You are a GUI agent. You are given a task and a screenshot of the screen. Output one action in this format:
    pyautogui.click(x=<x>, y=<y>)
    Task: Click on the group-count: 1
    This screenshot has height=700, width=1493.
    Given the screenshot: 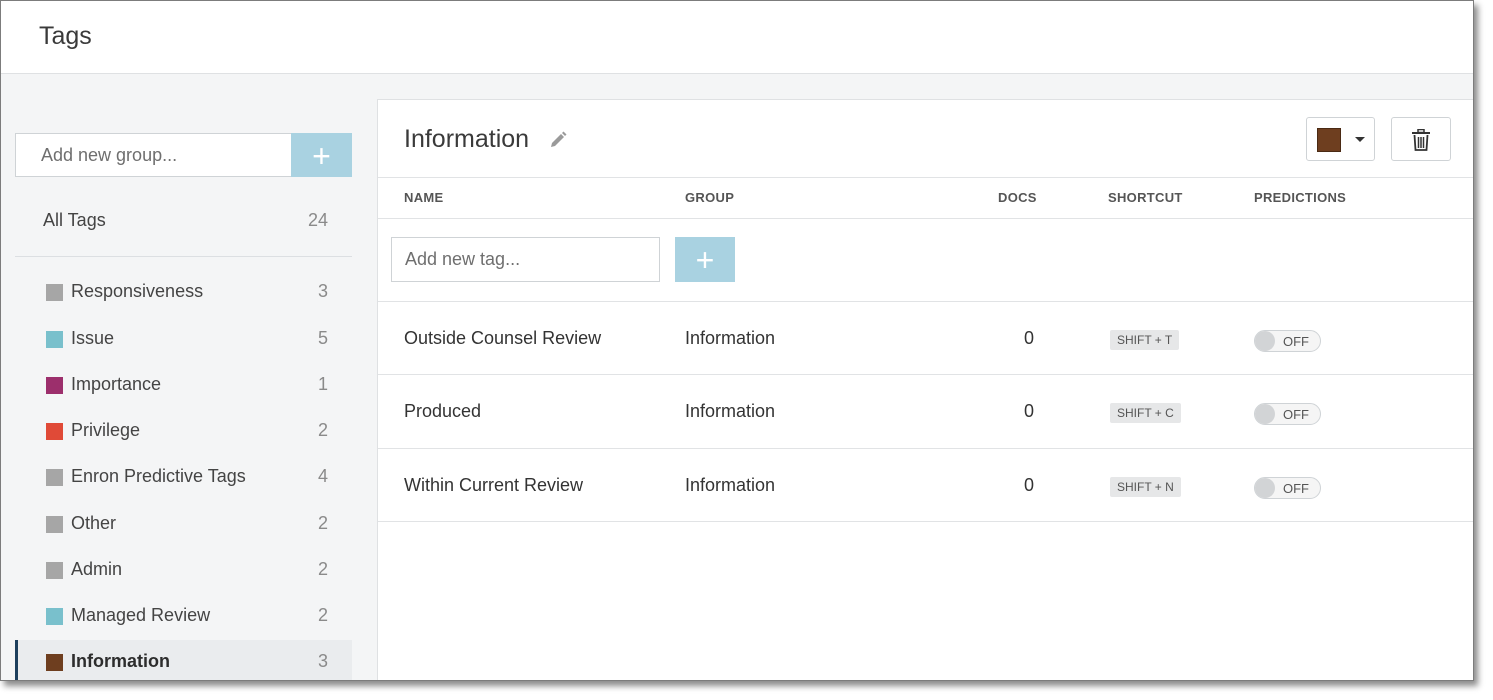 What is the action you would take?
    pyautogui.click(x=322, y=384)
    